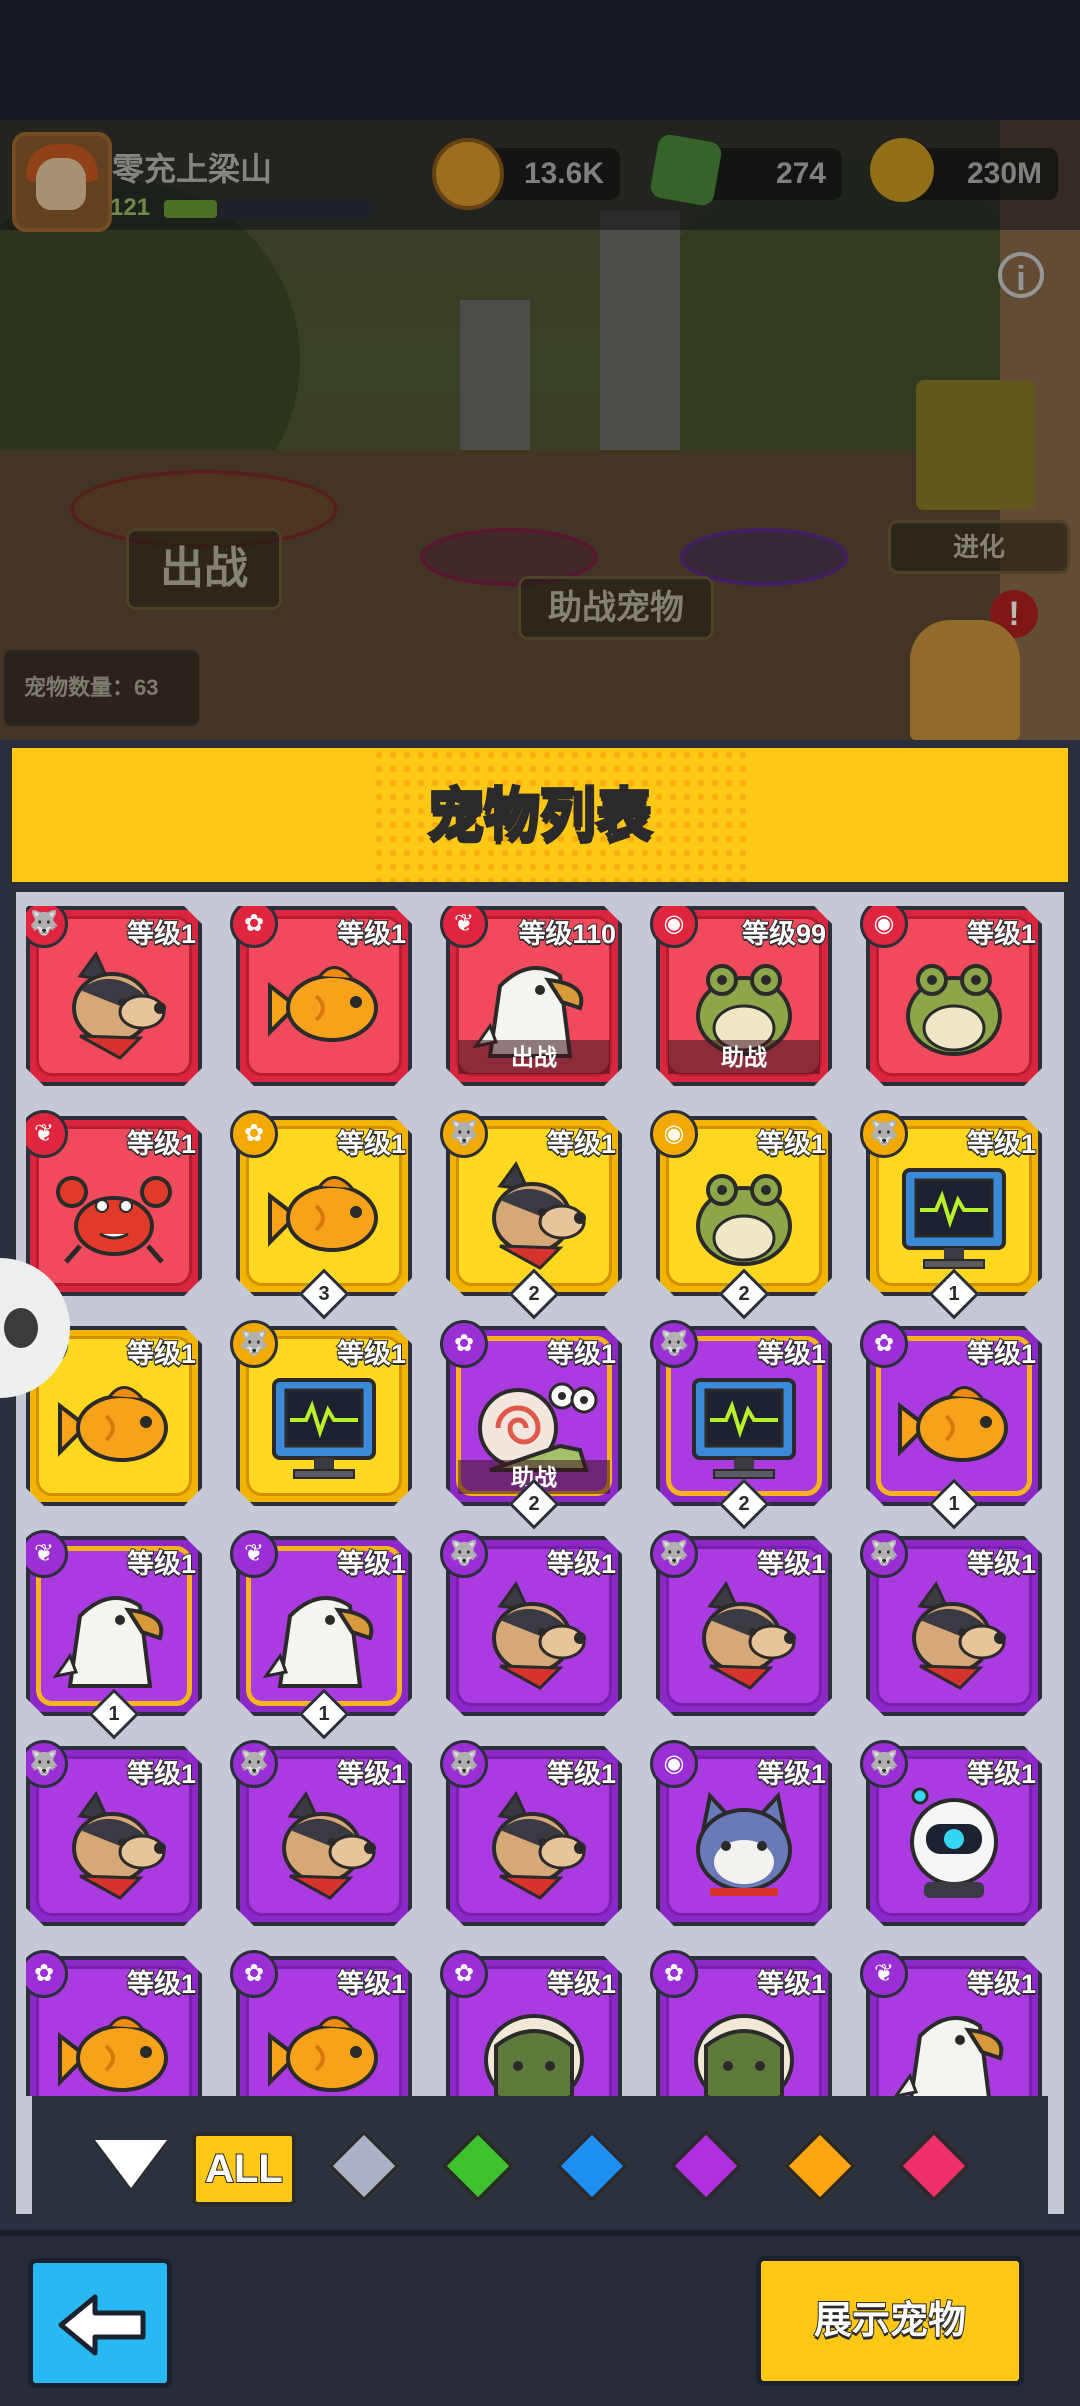  What do you see at coordinates (890, 2321) in the screenshot?
I see `show-pet-button: 展示宠物` at bounding box center [890, 2321].